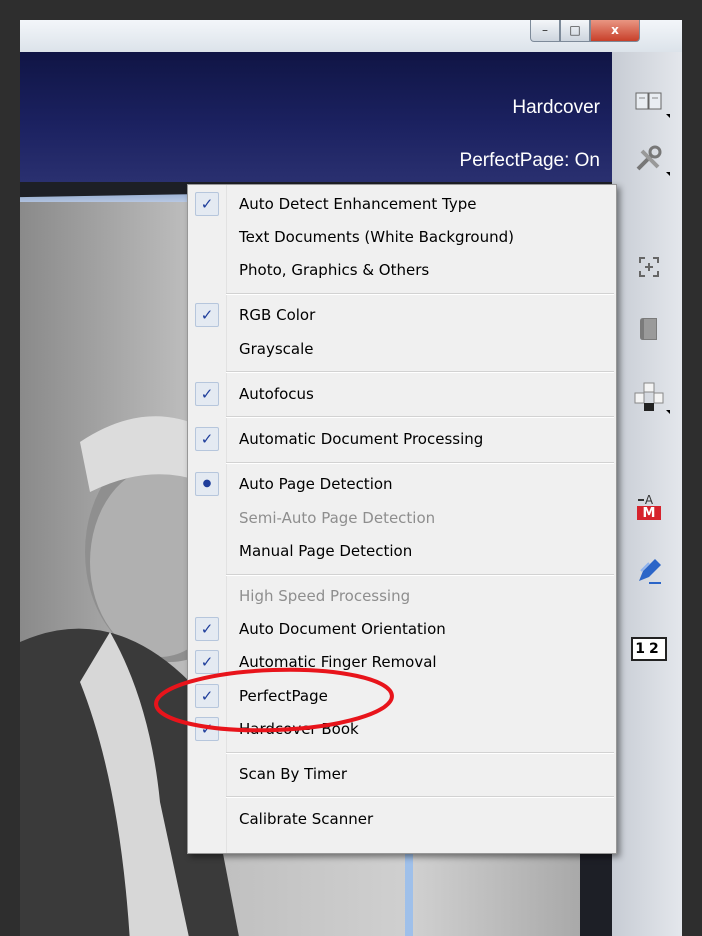 The image size is (702, 936). I want to click on menu-item-label: Semi-Auto Page Detection, so click(337, 518).